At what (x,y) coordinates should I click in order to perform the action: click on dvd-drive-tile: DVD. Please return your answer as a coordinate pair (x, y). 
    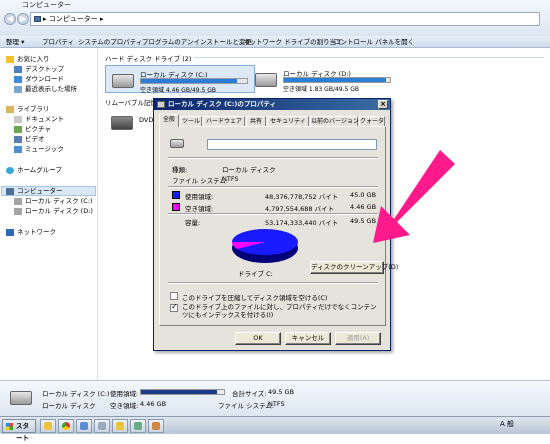
    Looking at the image, I should click on (130, 122).